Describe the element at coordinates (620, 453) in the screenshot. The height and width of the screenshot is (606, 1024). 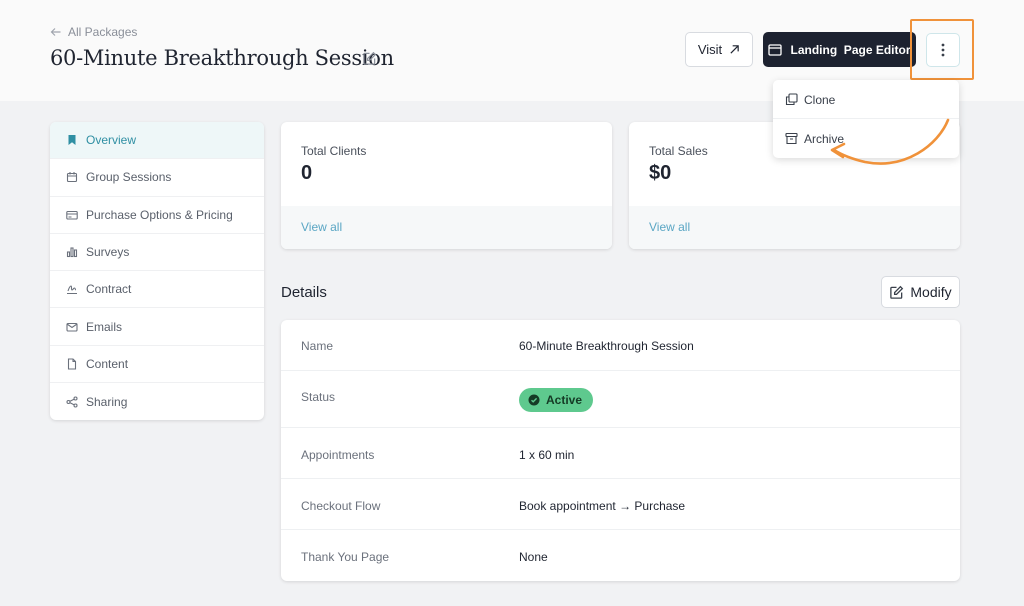
I see `details-row-appointments: Appointments 1 x 60 min` at that location.